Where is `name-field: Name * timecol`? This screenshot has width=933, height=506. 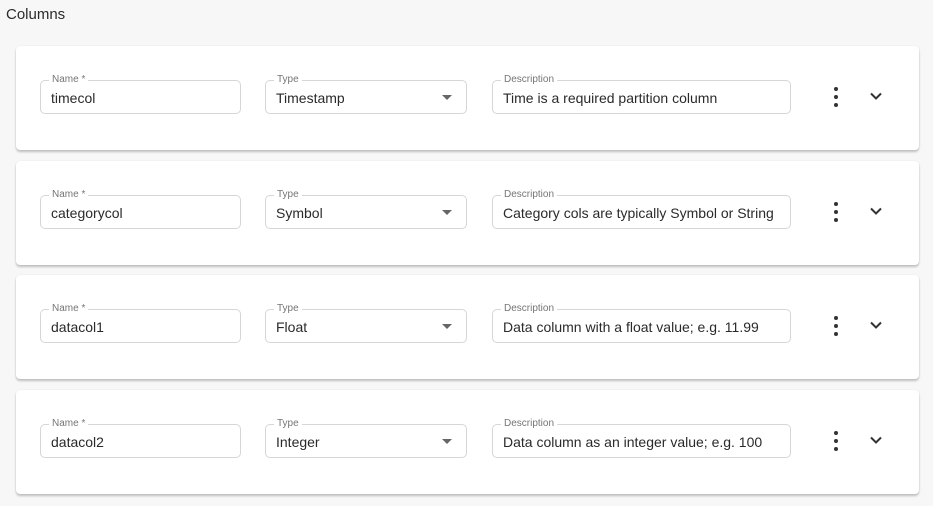 name-field: Name * timecol is located at coordinates (140, 94).